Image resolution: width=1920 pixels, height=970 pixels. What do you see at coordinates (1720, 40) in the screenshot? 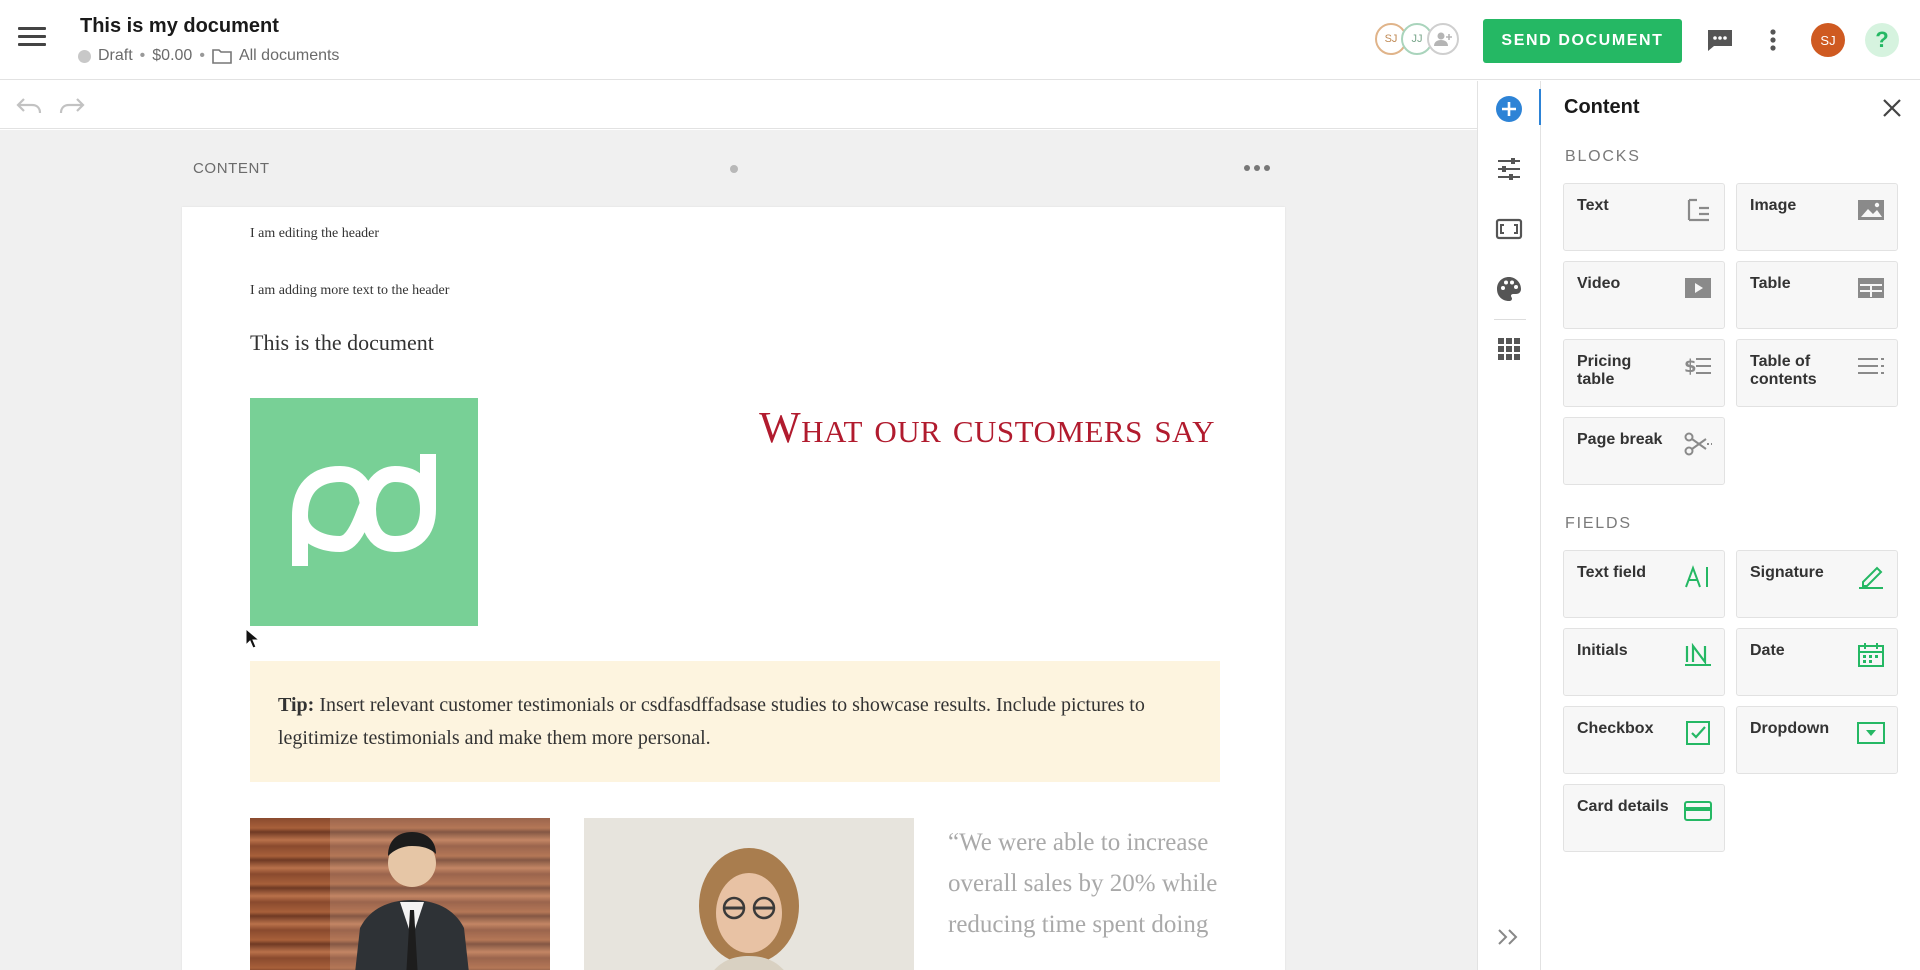
I see `comments-icon` at bounding box center [1720, 40].